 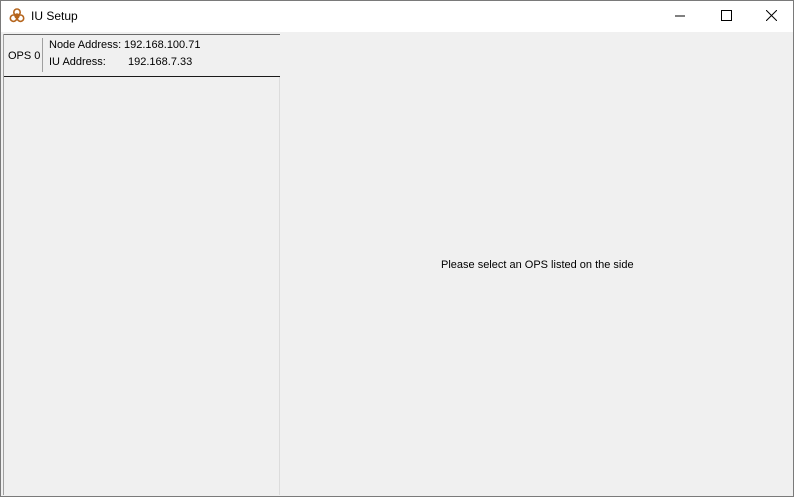 I want to click on iu-address-label: IU Address:, so click(x=77, y=62).